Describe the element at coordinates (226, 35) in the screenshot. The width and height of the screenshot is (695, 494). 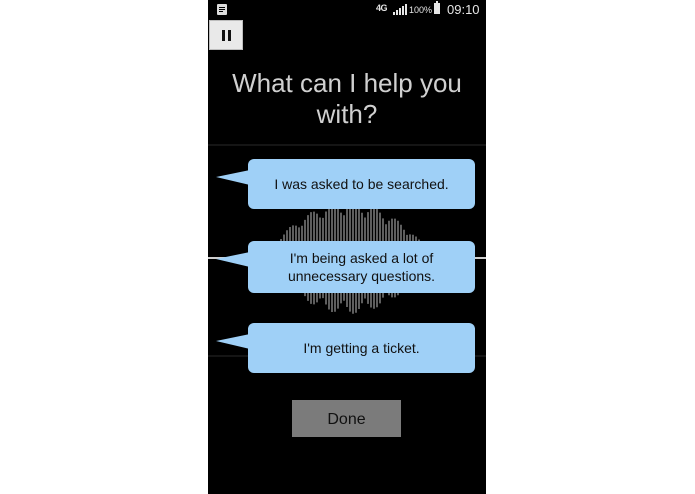
I see `pause-button` at that location.